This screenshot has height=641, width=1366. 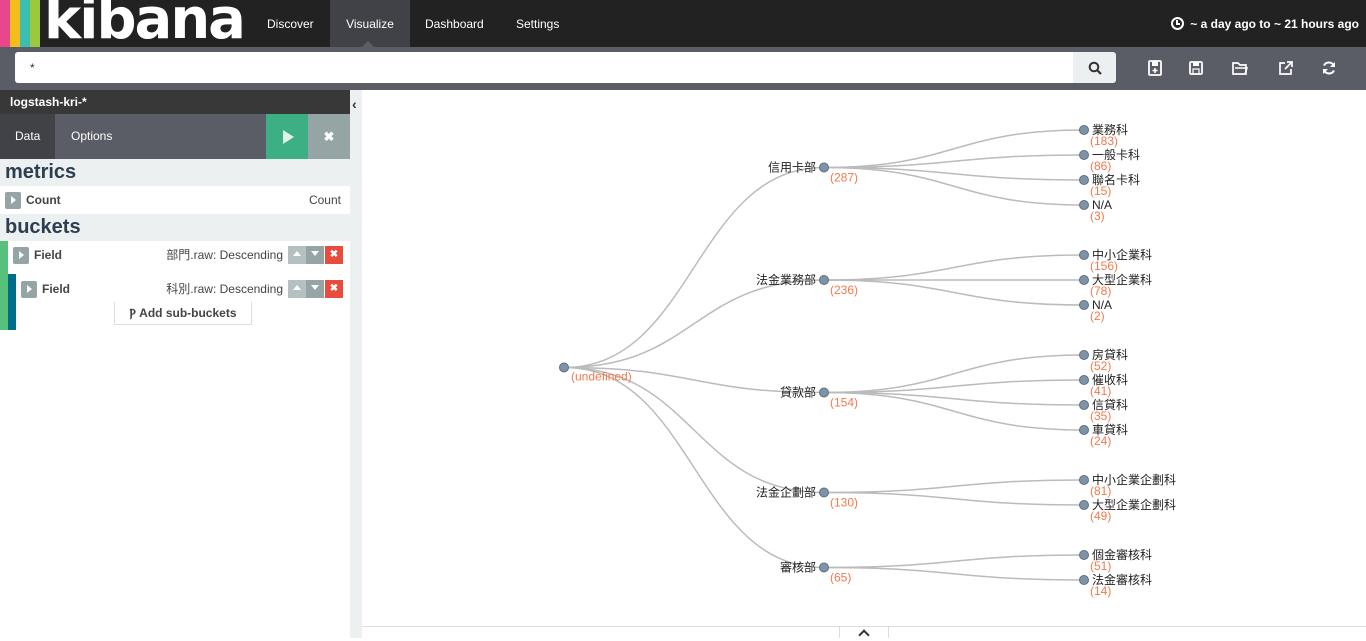 What do you see at coordinates (454, 23) in the screenshot?
I see `nav-tab-dashboard: Dashboard` at bounding box center [454, 23].